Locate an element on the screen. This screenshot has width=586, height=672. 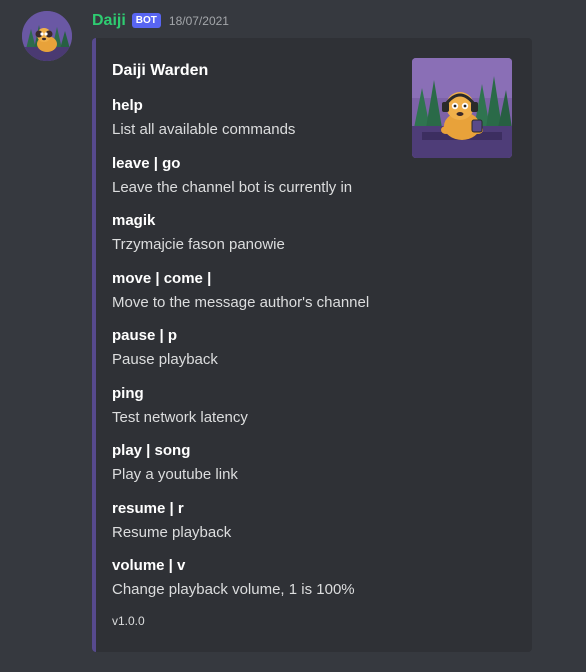
bot-avatar is located at coordinates (47, 36).